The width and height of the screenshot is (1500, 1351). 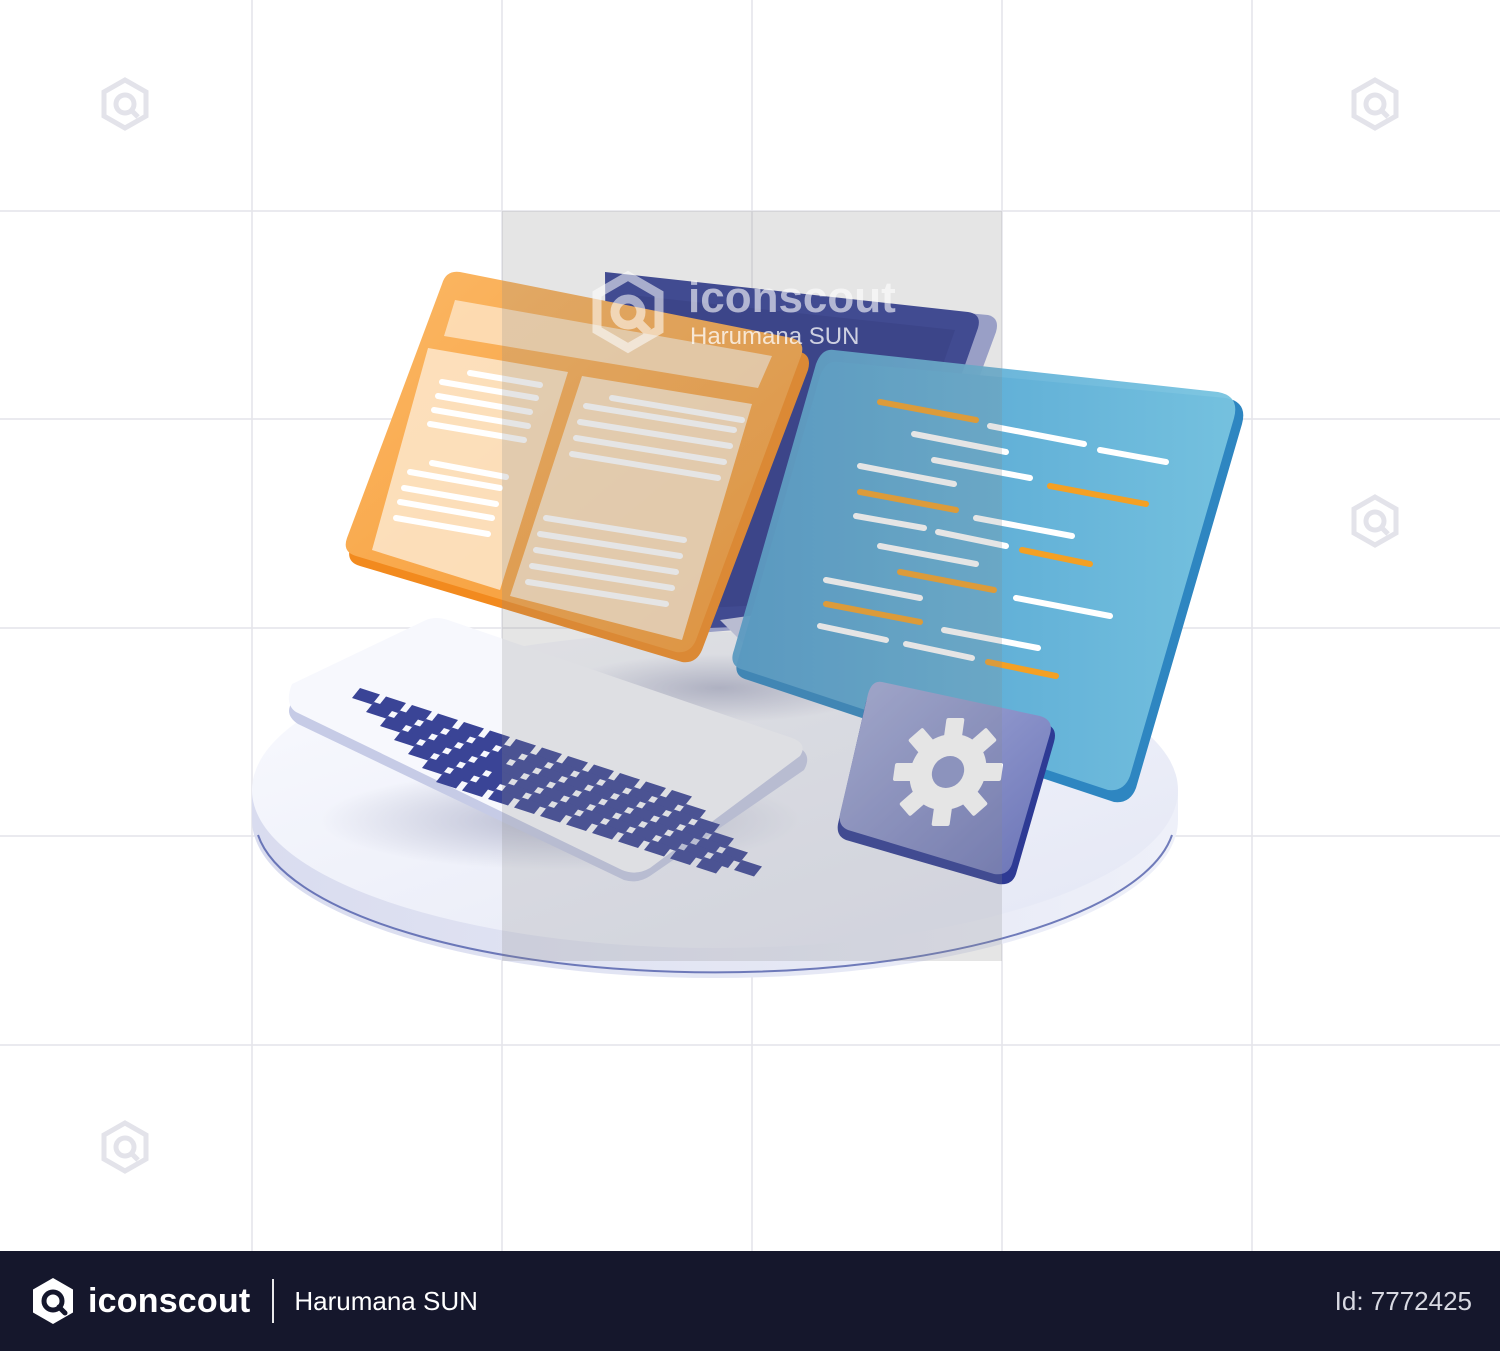 What do you see at coordinates (386, 1300) in the screenshot?
I see `footer-author: Harumana SUN` at bounding box center [386, 1300].